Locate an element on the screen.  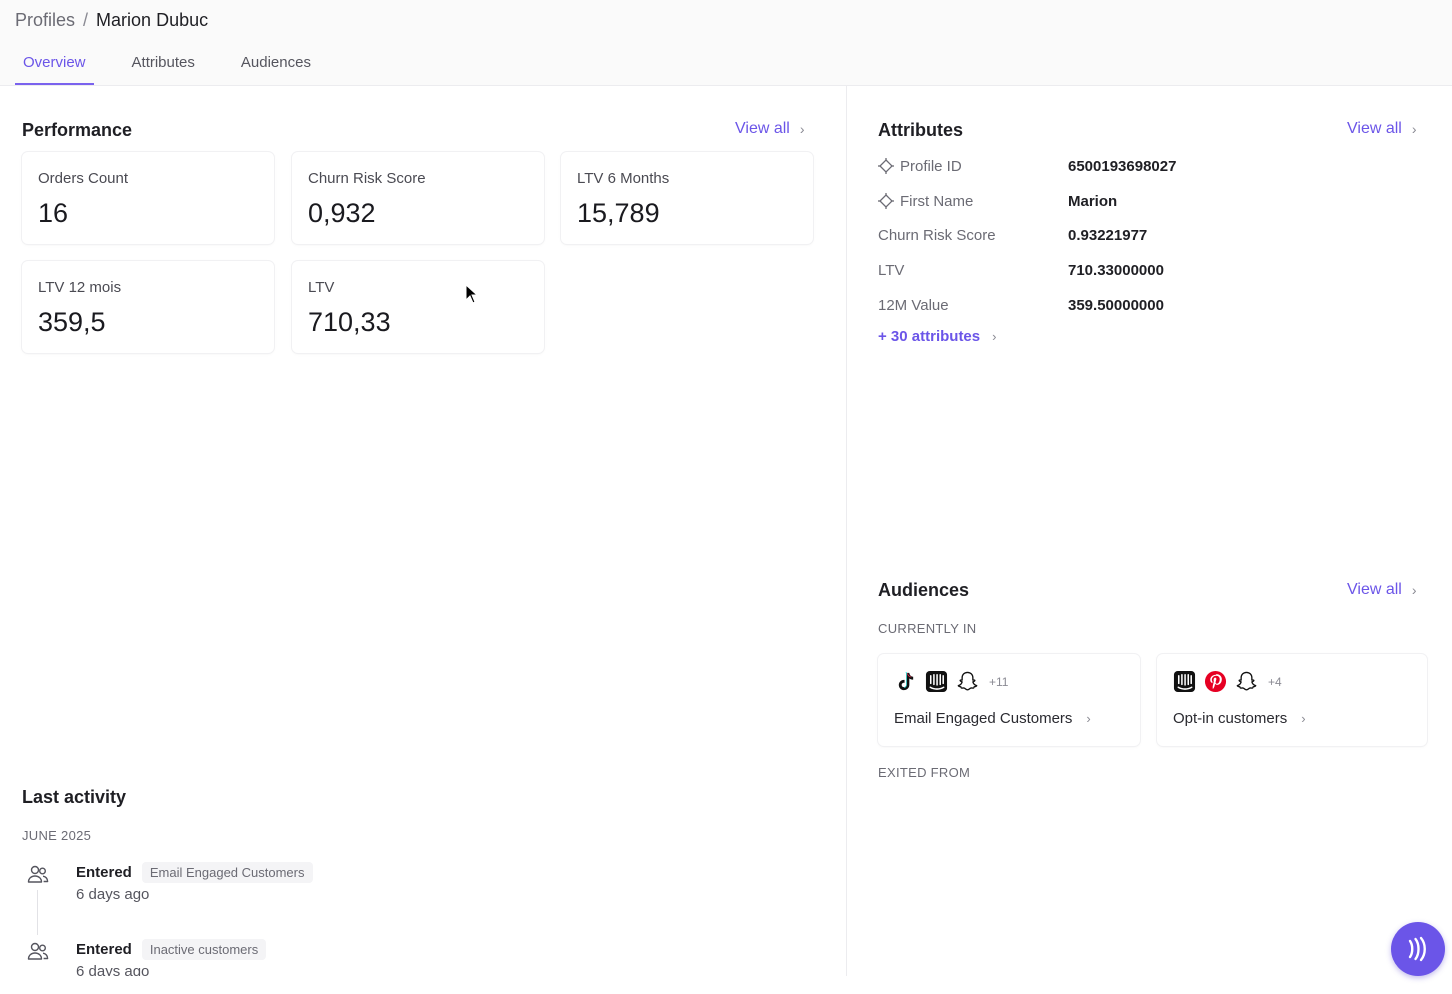
audience-card-opt-in-customers: +4 Opt-in customers › is located at coordinates (1292, 700).